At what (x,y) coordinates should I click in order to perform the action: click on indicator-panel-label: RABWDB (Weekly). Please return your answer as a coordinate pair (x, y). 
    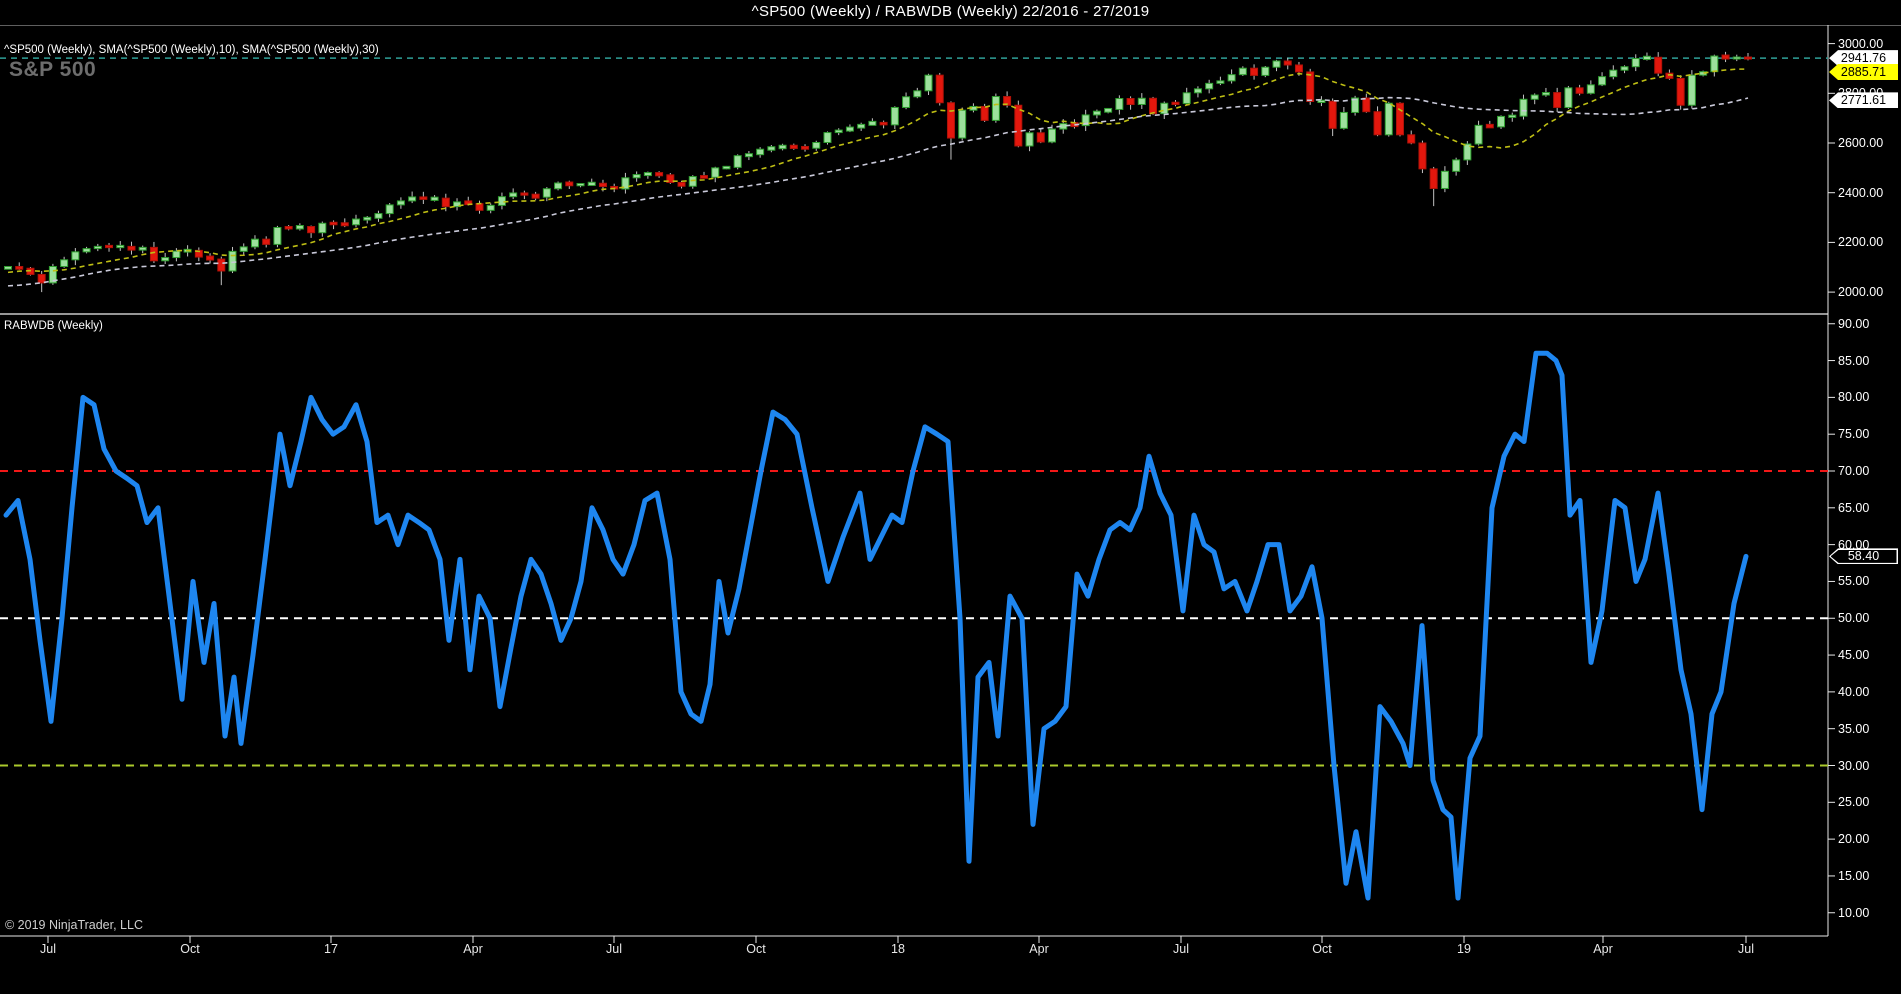
    Looking at the image, I should click on (53, 326).